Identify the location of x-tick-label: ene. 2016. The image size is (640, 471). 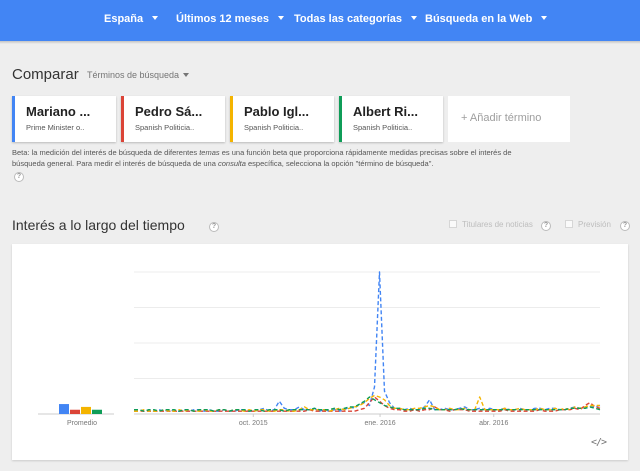
(379, 423).